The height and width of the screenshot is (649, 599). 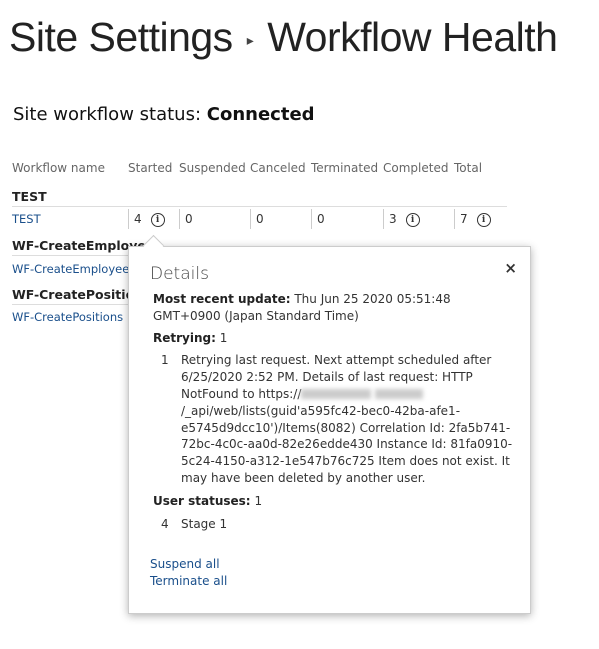 What do you see at coordinates (212, 168) in the screenshot?
I see `col-suspended: Suspended` at bounding box center [212, 168].